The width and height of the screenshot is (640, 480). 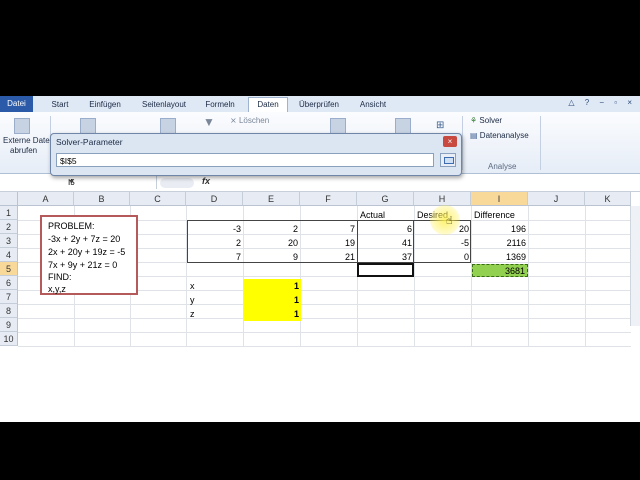 I want to click on select-all-corner, so click(x=9, y=199).